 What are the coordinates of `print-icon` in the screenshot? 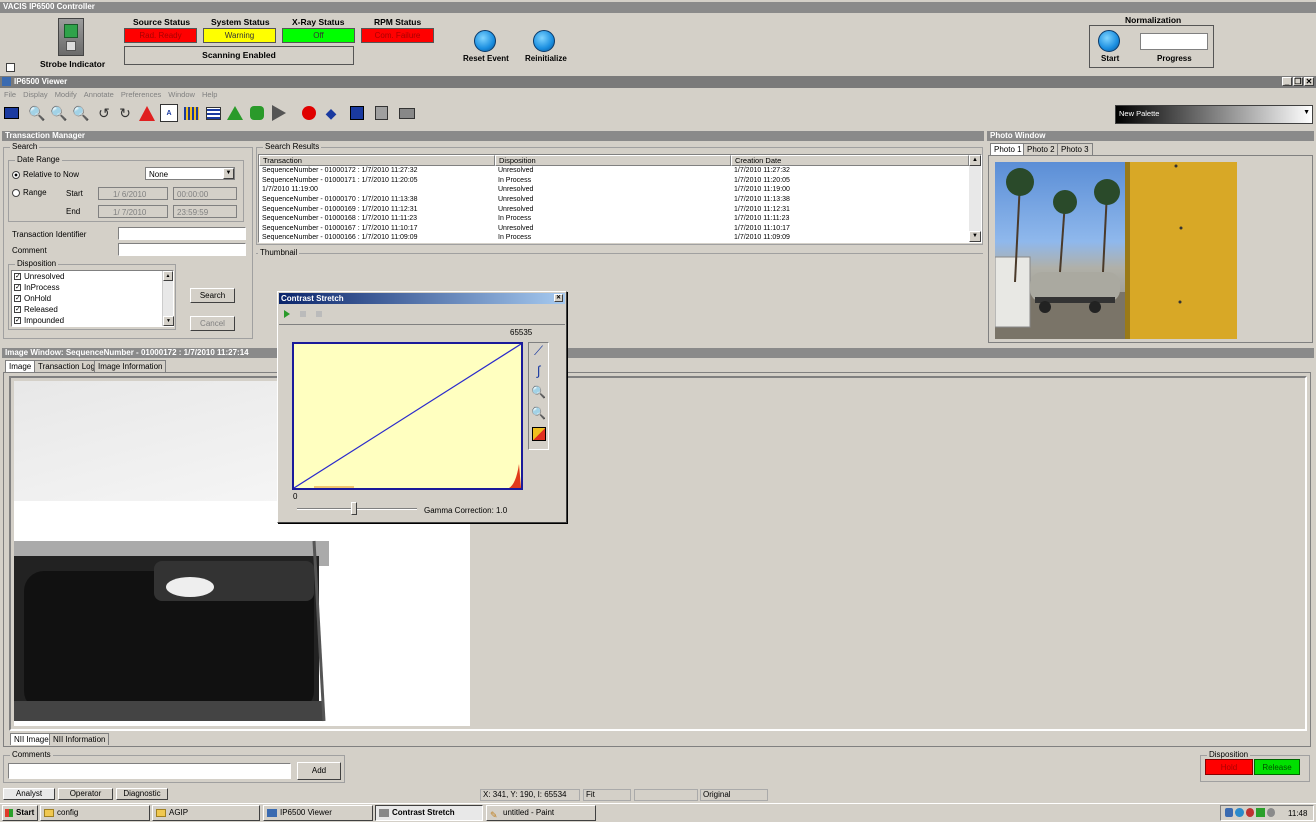 It's located at (407, 113).